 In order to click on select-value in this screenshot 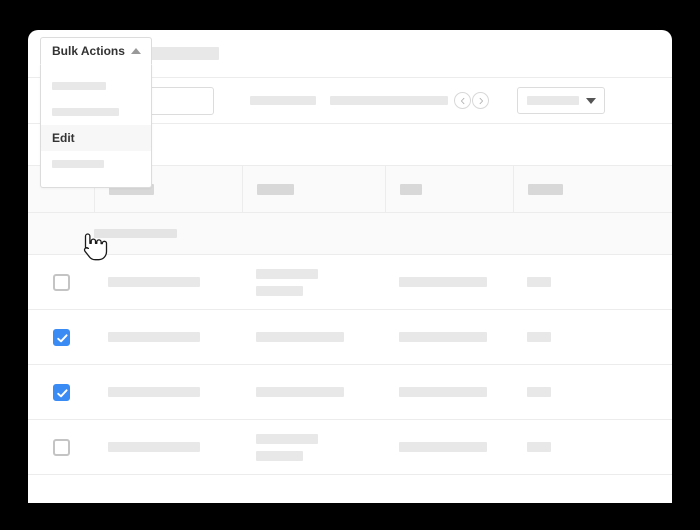, I will do `click(553, 100)`.